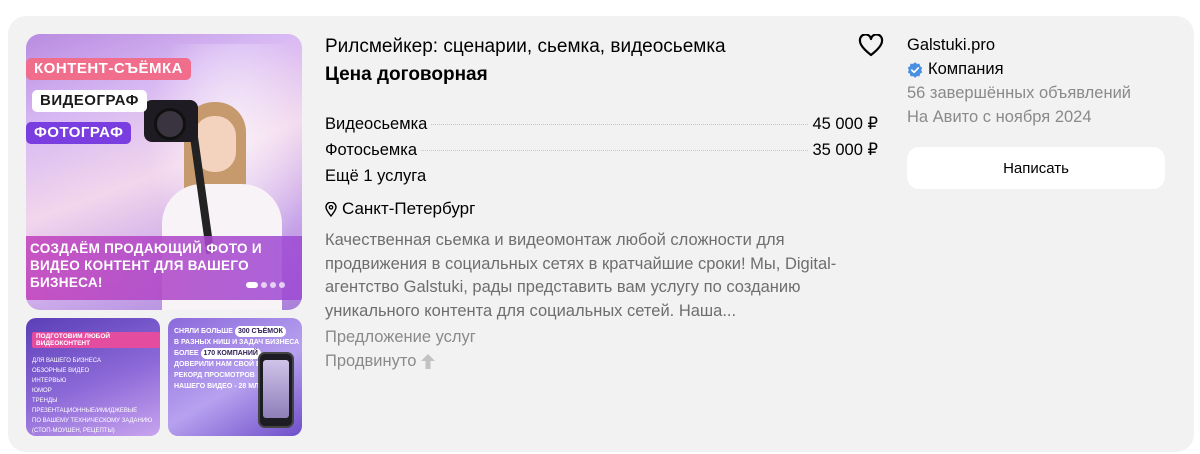  Describe the element at coordinates (966, 69) in the screenshot. I see `seller-type-text: Компания` at that location.